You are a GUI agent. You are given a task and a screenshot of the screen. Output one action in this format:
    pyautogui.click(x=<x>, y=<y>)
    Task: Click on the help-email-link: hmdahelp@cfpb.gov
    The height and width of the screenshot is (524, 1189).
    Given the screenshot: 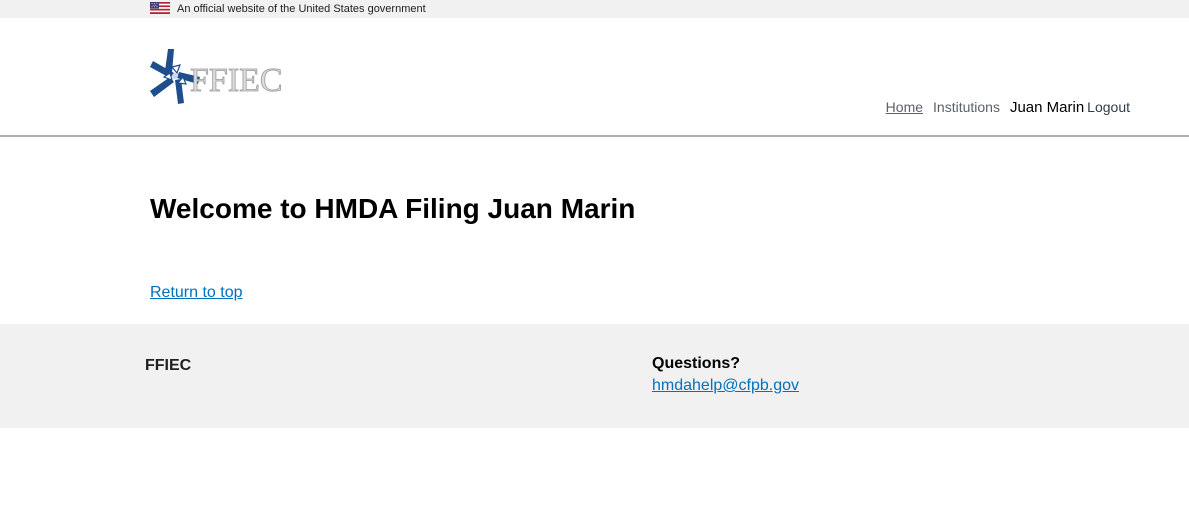 What is the action you would take?
    pyautogui.click(x=725, y=386)
    